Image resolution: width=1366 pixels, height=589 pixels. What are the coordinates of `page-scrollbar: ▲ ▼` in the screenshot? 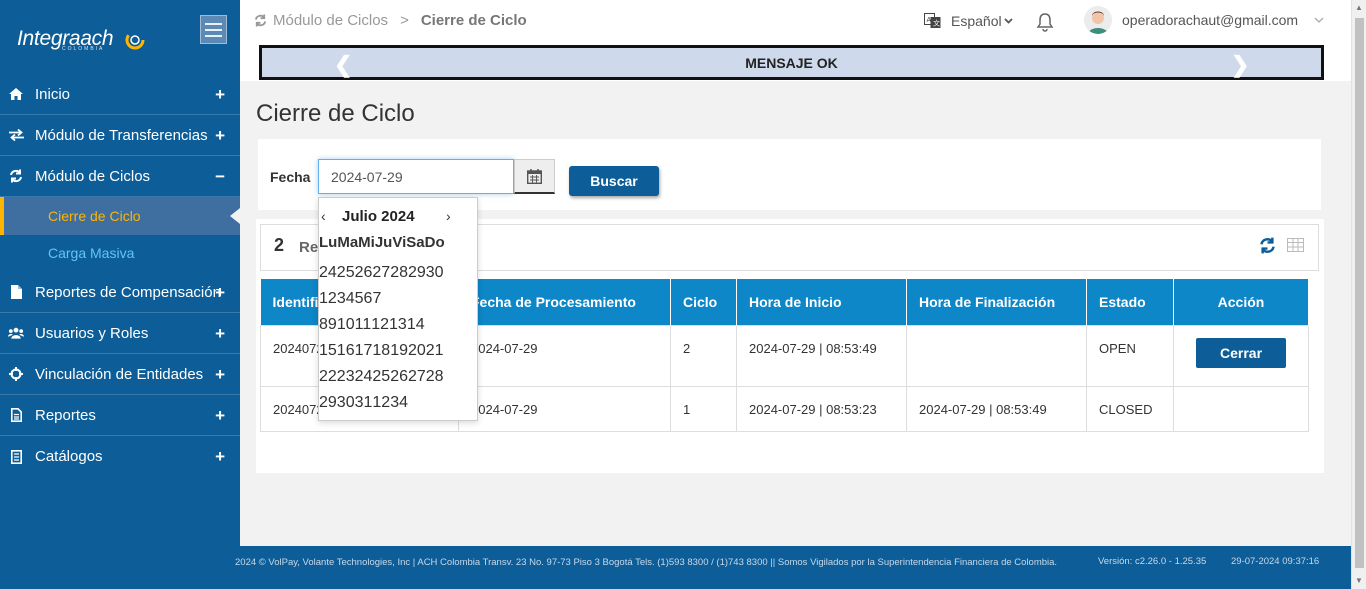 It's located at (1358, 294).